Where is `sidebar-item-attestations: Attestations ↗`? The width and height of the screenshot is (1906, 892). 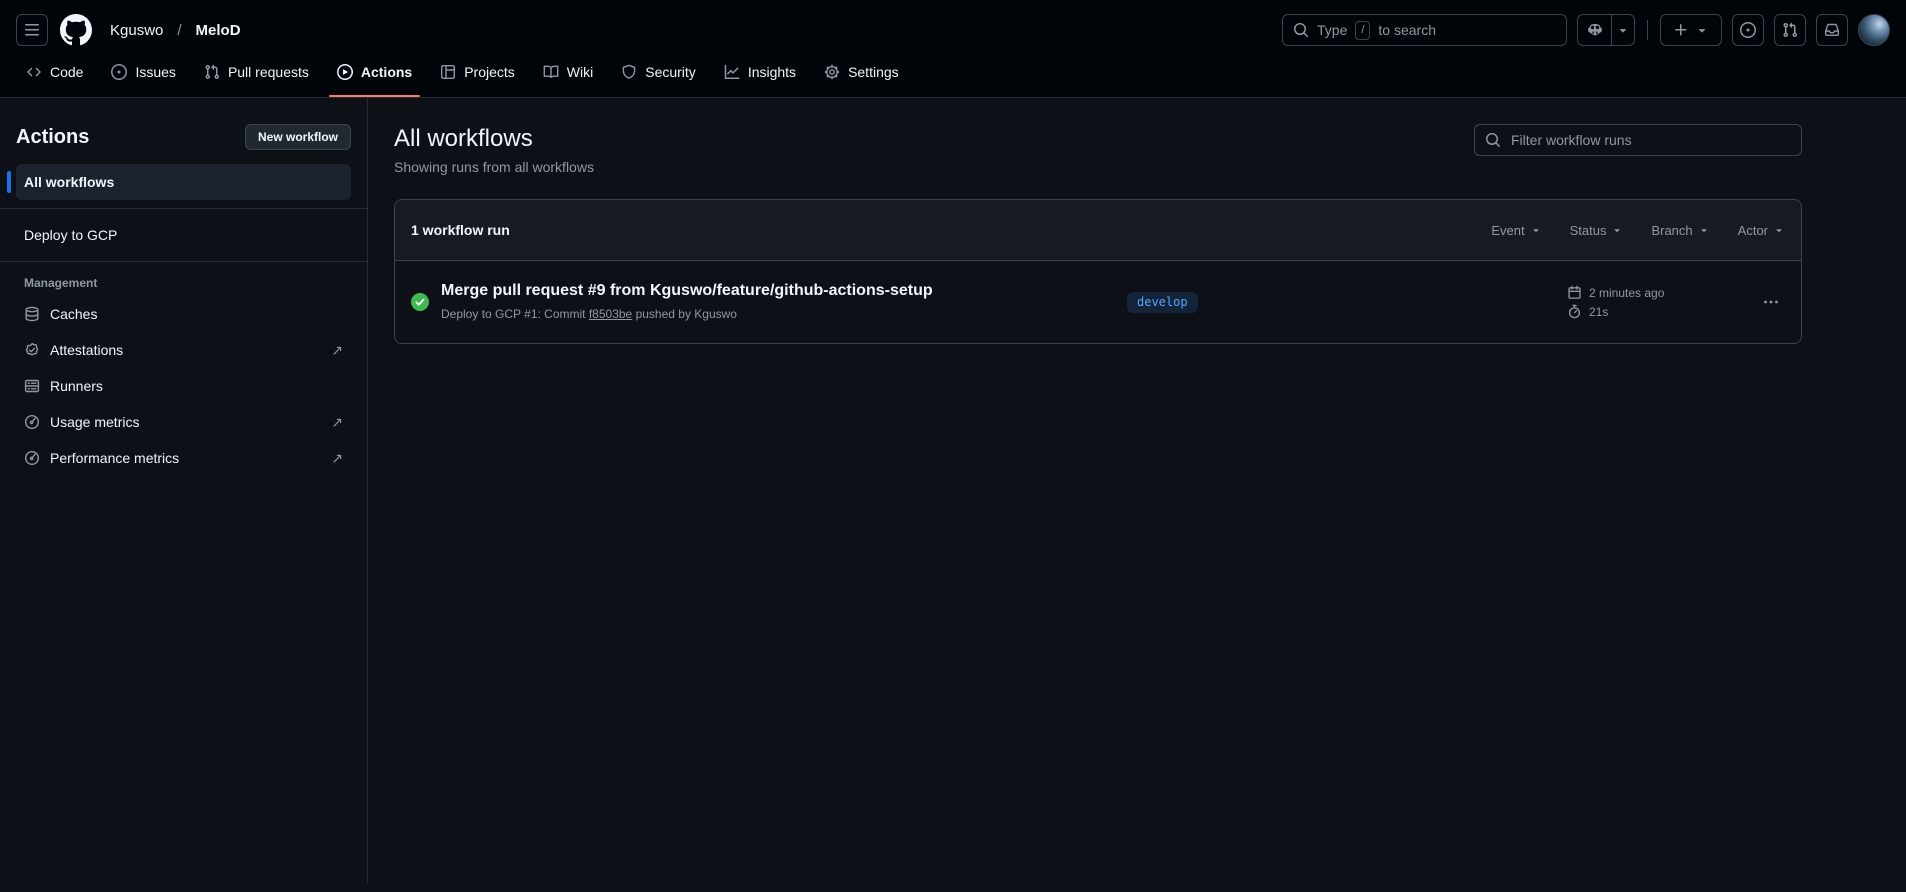
sidebar-item-attestations: Attestations ↗ is located at coordinates (183, 350).